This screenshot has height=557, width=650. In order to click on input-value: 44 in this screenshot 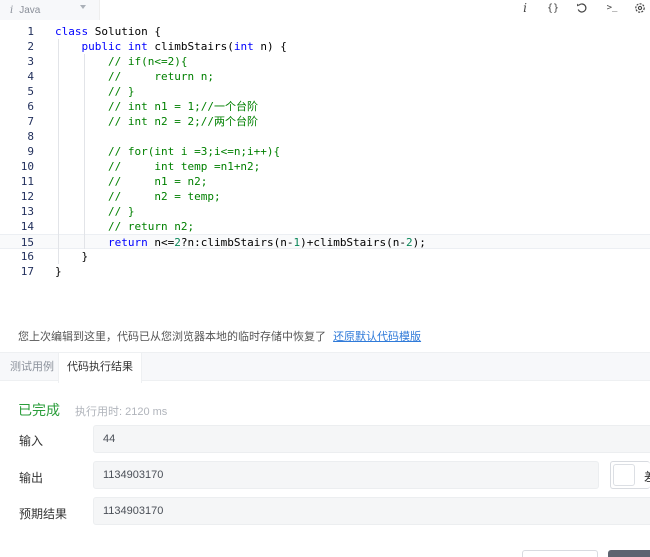, I will do `click(109, 439)`.